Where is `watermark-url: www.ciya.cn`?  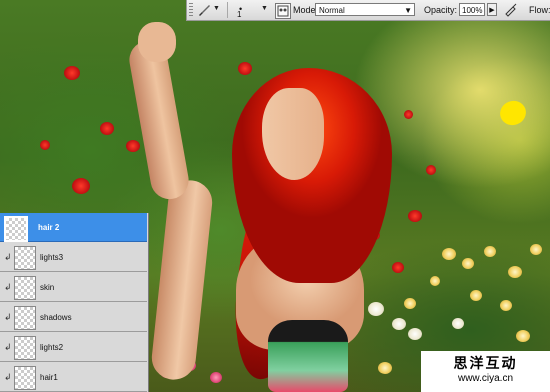 watermark-url: www.ciya.cn is located at coordinates (485, 378).